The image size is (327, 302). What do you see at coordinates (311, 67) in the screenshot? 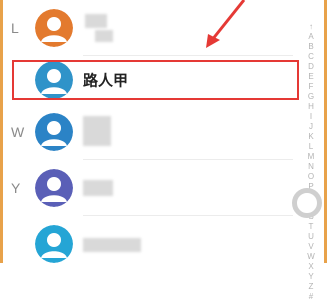
I see `index-letter: D` at bounding box center [311, 67].